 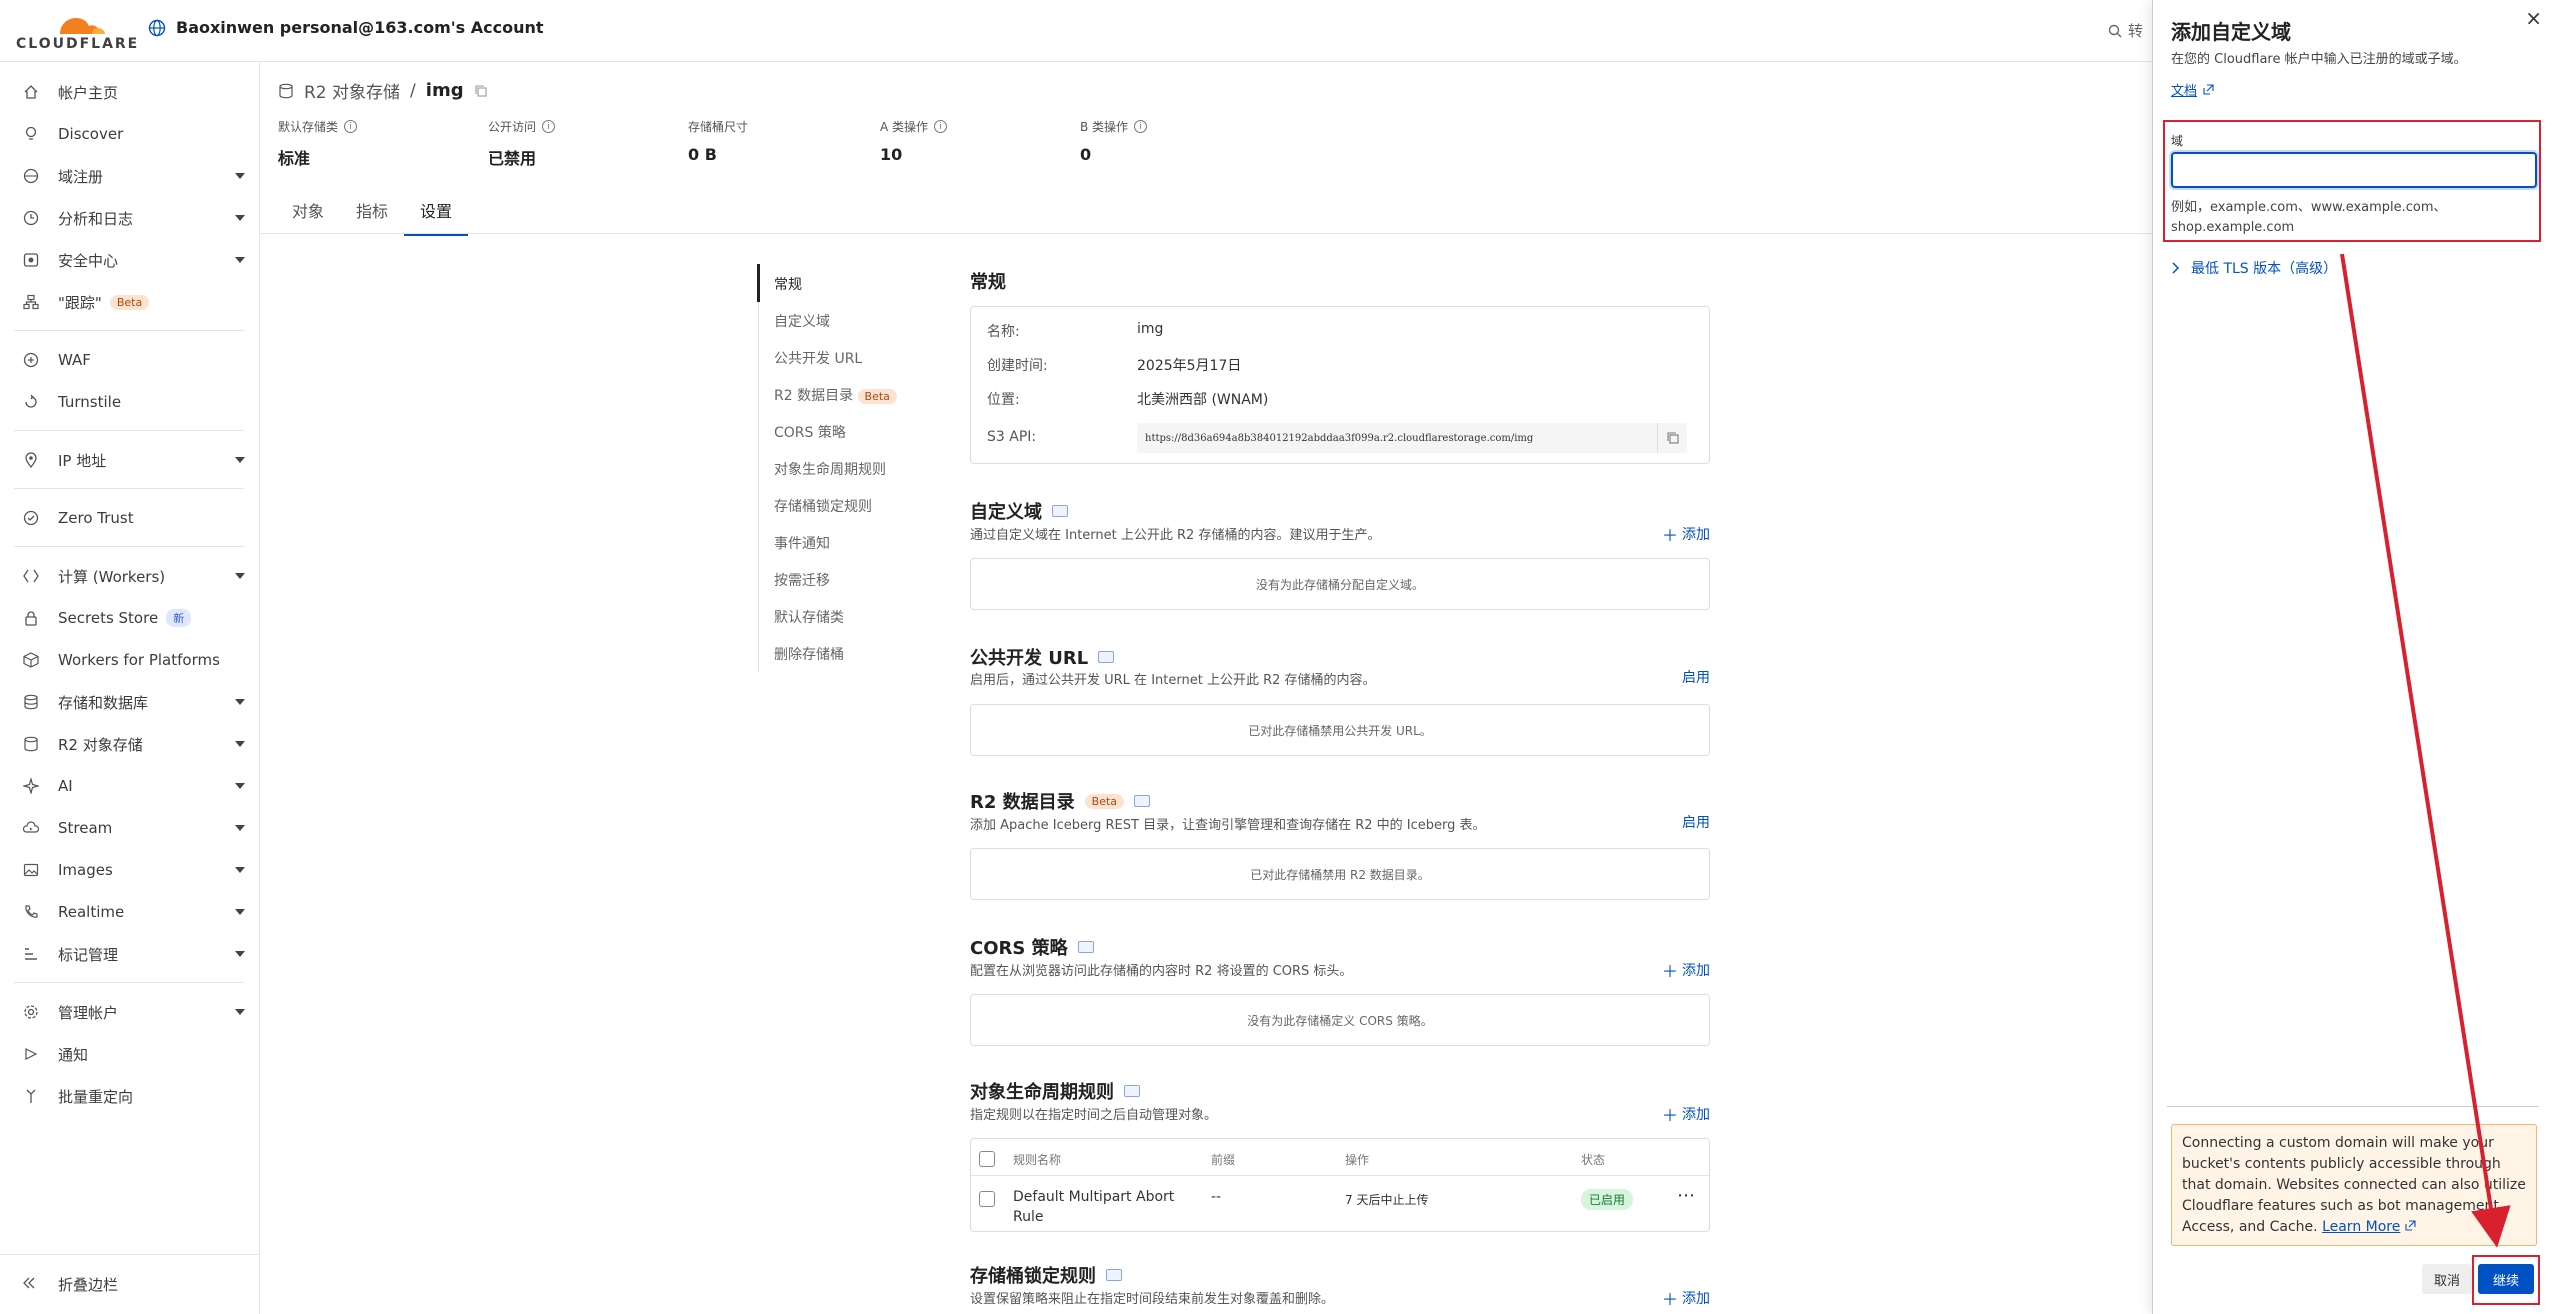 What do you see at coordinates (2533, 18) in the screenshot?
I see `close-icon: ×` at bounding box center [2533, 18].